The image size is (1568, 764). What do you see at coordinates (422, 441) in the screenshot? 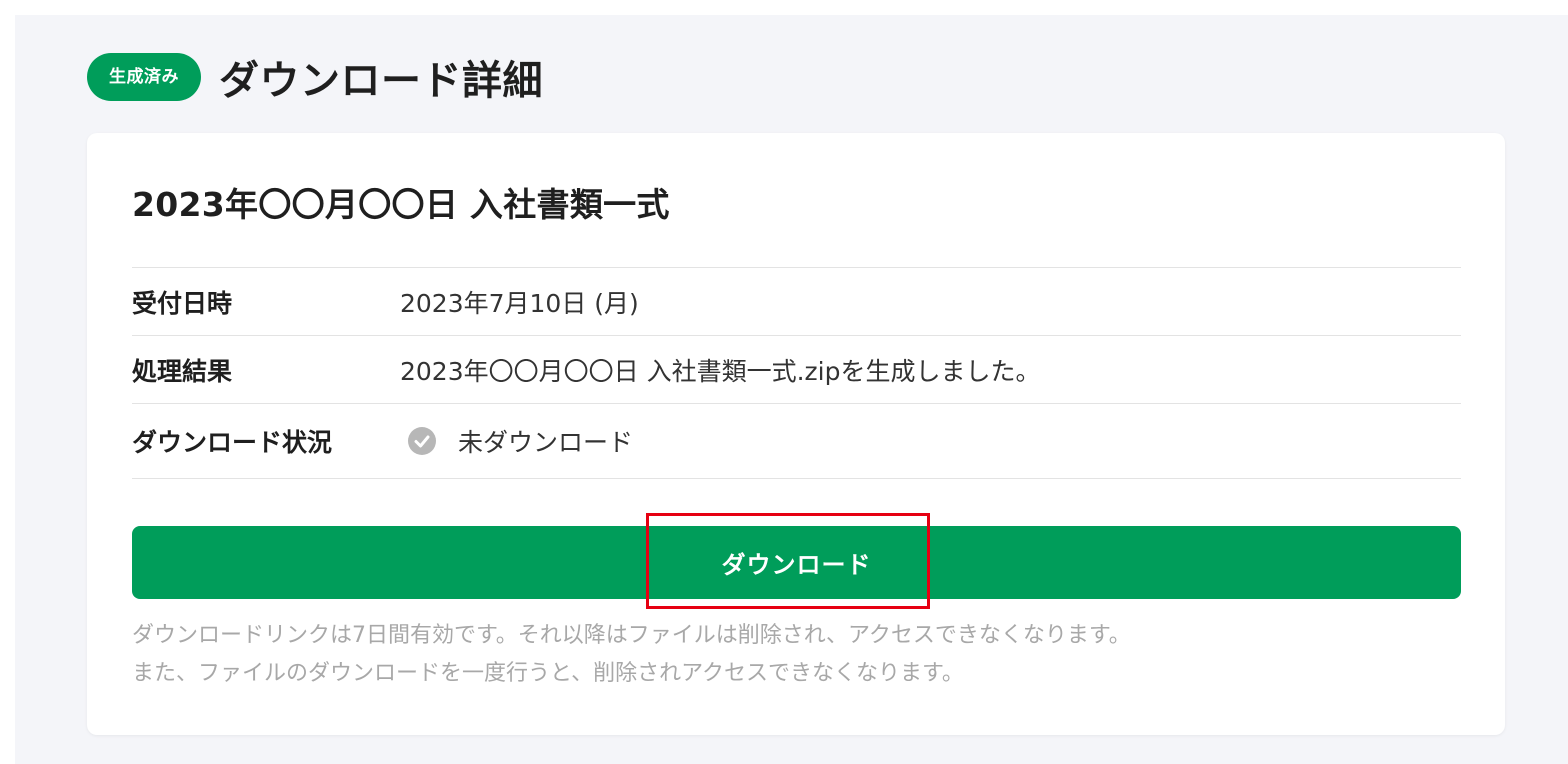
I see `check-circle-icon` at bounding box center [422, 441].